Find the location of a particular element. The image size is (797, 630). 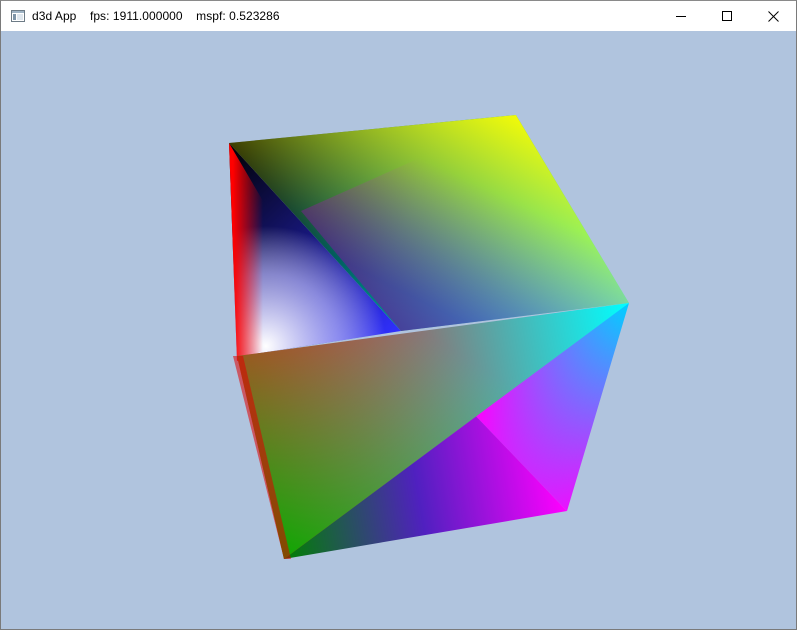

close-icon is located at coordinates (773, 16).